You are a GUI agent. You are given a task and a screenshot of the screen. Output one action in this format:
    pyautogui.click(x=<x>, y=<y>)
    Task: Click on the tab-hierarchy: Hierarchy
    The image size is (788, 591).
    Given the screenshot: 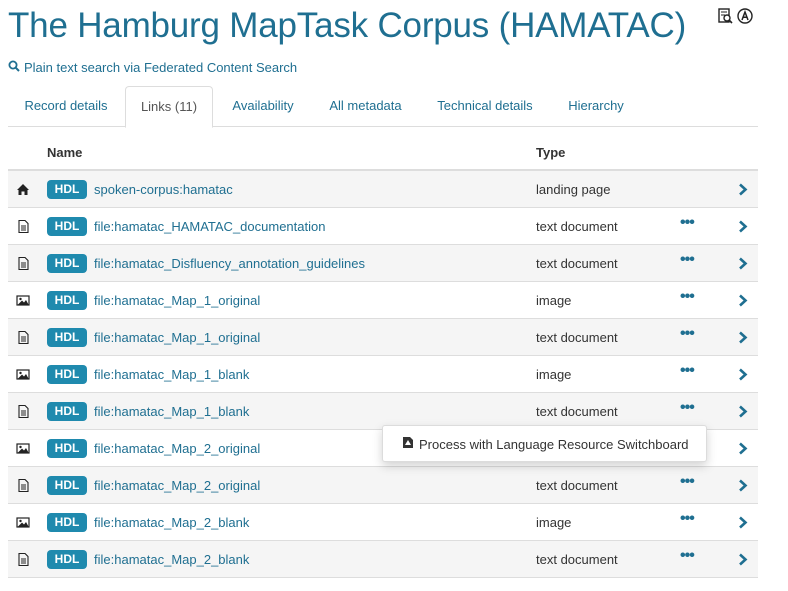 What is the action you would take?
    pyautogui.click(x=596, y=106)
    